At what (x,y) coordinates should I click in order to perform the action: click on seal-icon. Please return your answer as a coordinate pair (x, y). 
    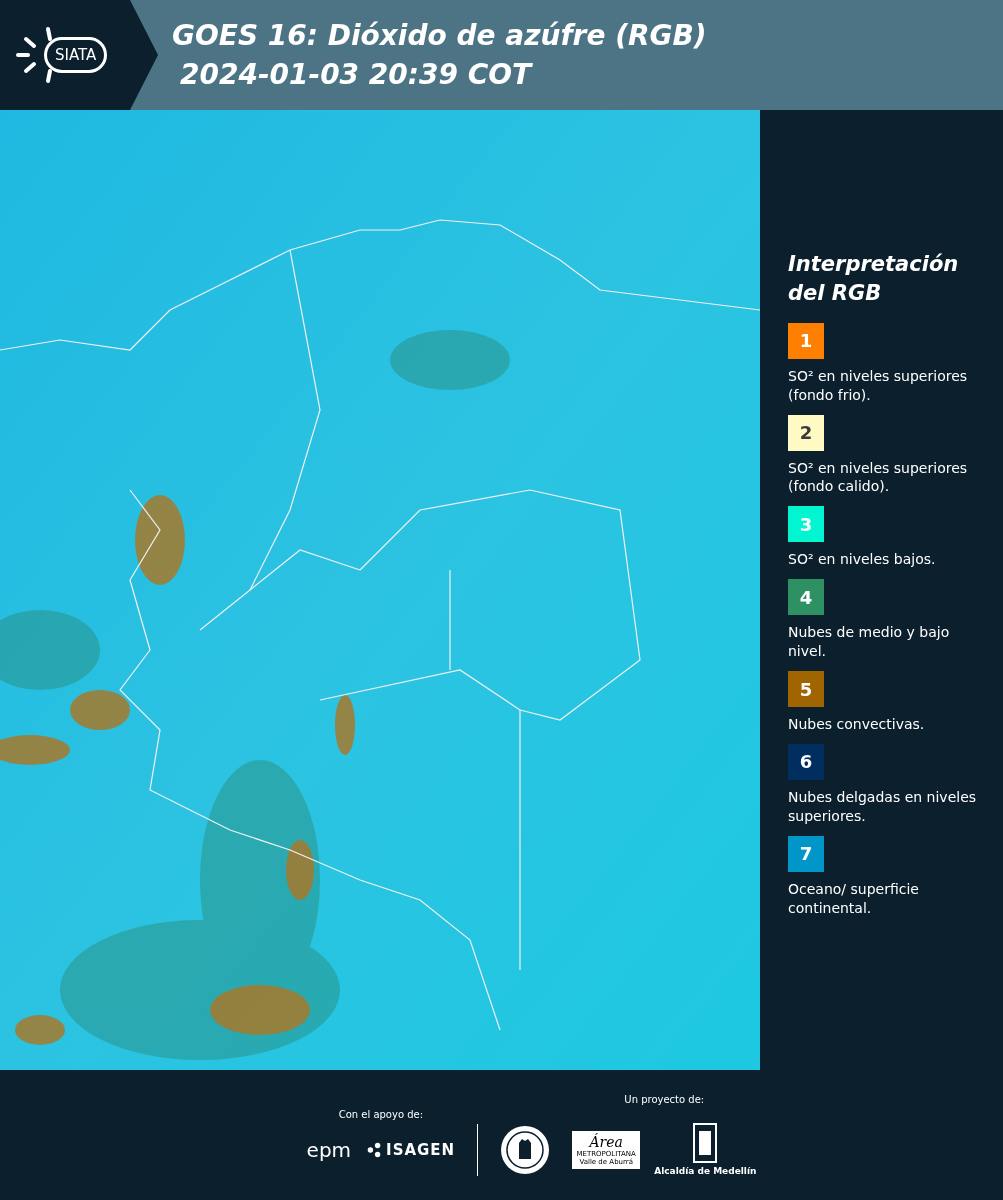
    Looking at the image, I should click on (525, 1150).